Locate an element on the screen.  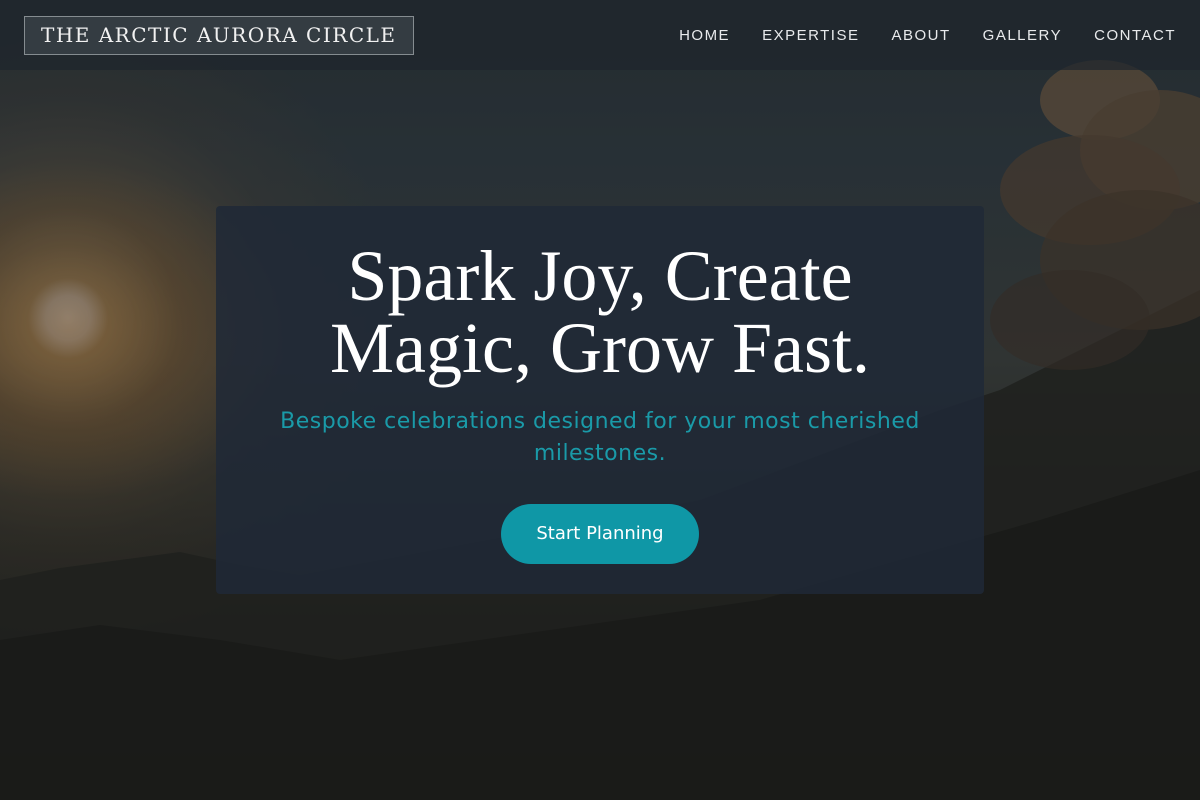
hero-title-line-1: Spark Joy, Create is located at coordinates (600, 276).